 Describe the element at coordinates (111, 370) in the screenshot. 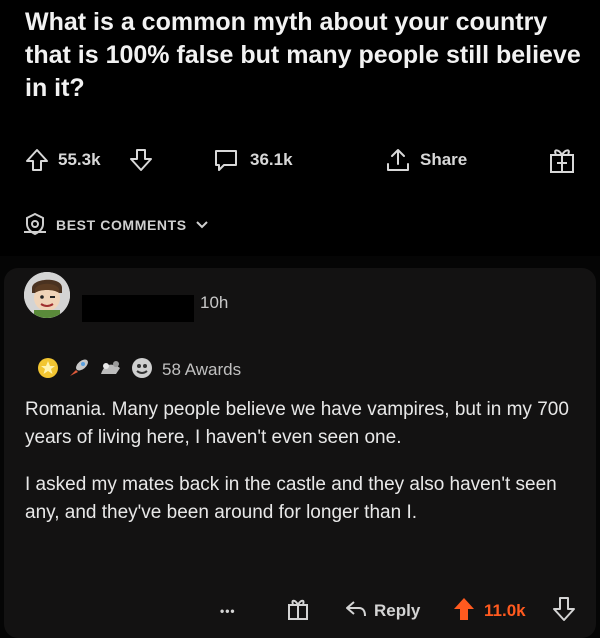

I see `wholesome-award-icon` at that location.